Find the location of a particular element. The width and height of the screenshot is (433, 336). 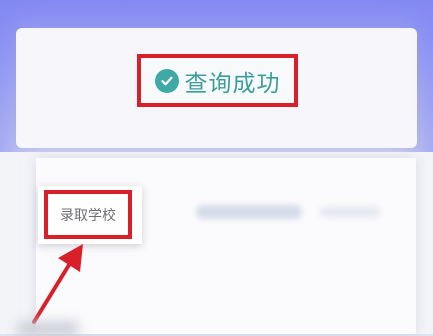

admission-school-value-blurred is located at coordinates (249, 212).